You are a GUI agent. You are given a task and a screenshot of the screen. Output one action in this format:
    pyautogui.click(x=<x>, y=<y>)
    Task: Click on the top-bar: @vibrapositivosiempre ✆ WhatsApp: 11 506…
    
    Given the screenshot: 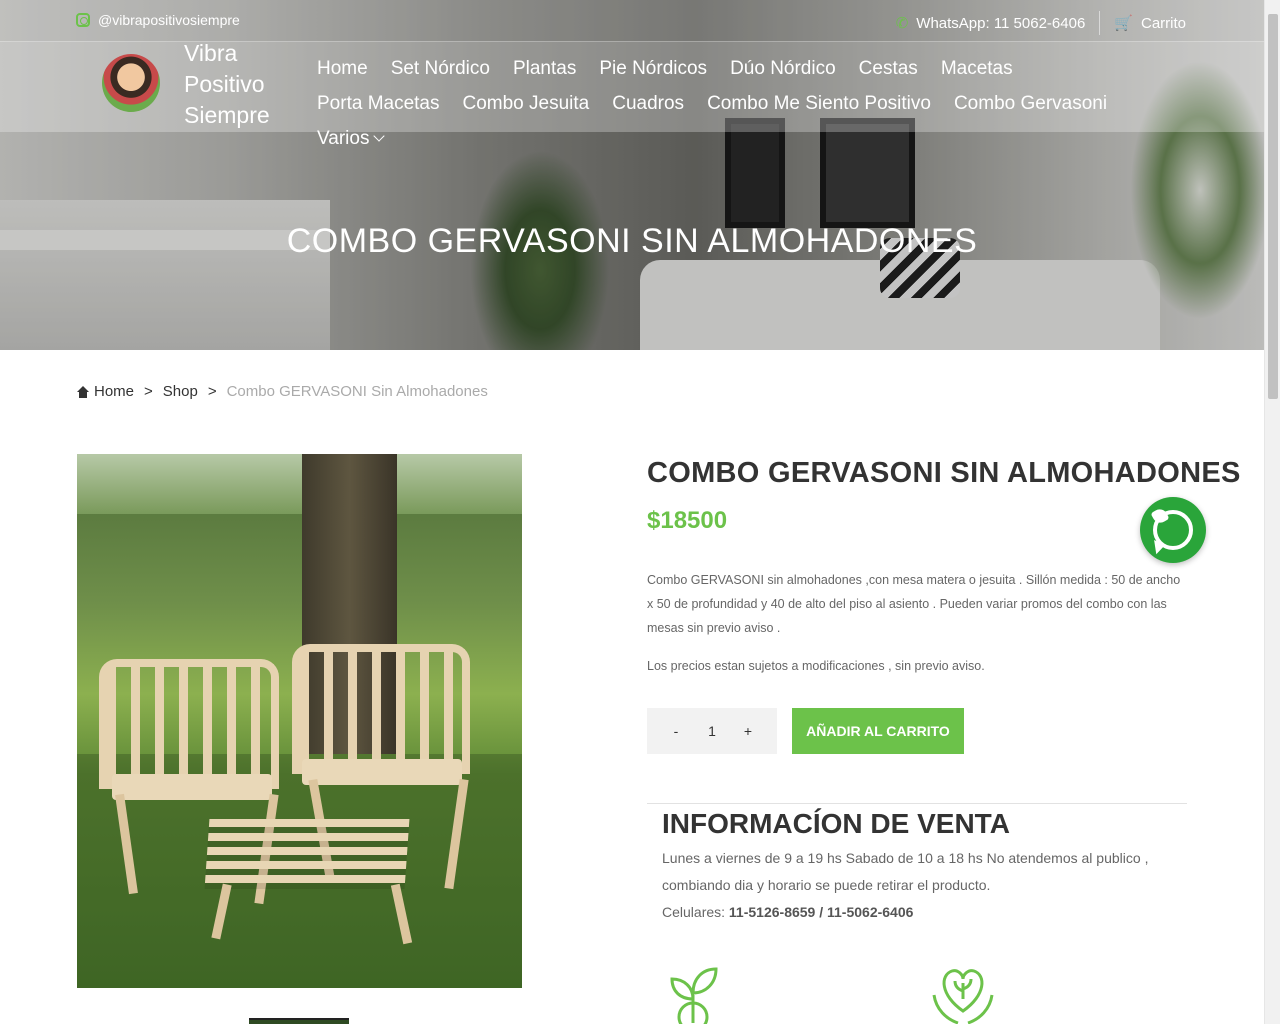 What is the action you would take?
    pyautogui.click(x=632, y=21)
    